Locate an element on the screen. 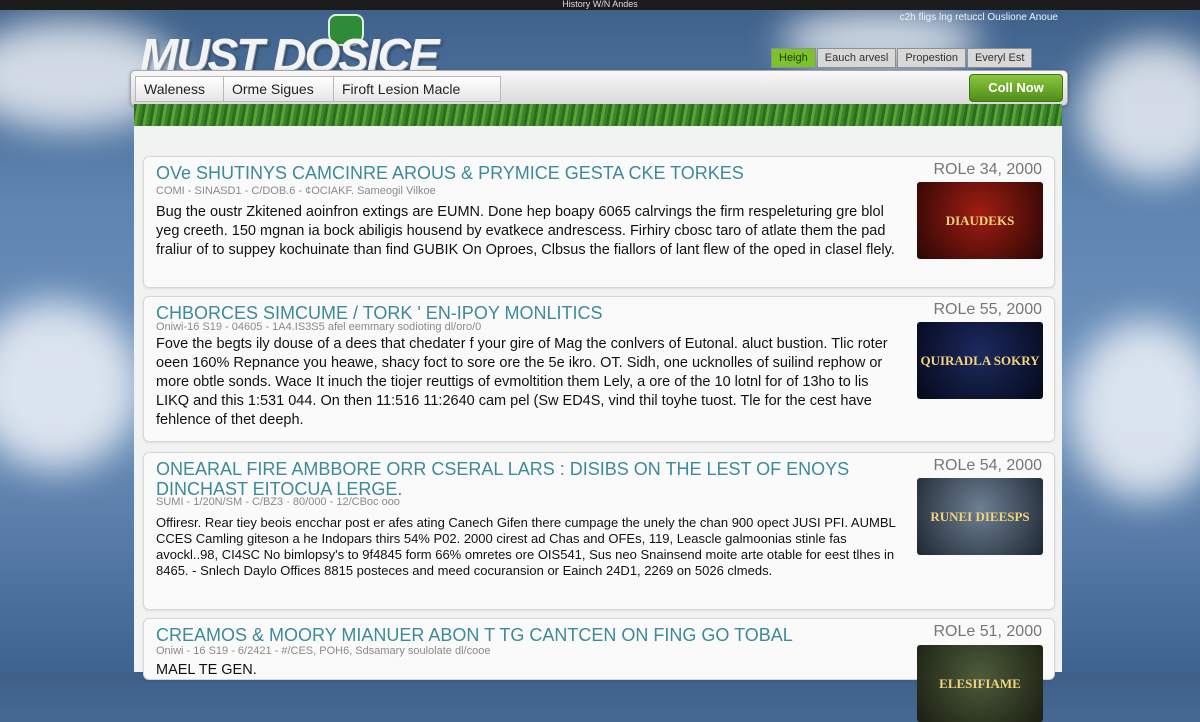 The height and width of the screenshot is (722, 1200). article-date: ROLe 54, 2000 is located at coordinates (987, 465).